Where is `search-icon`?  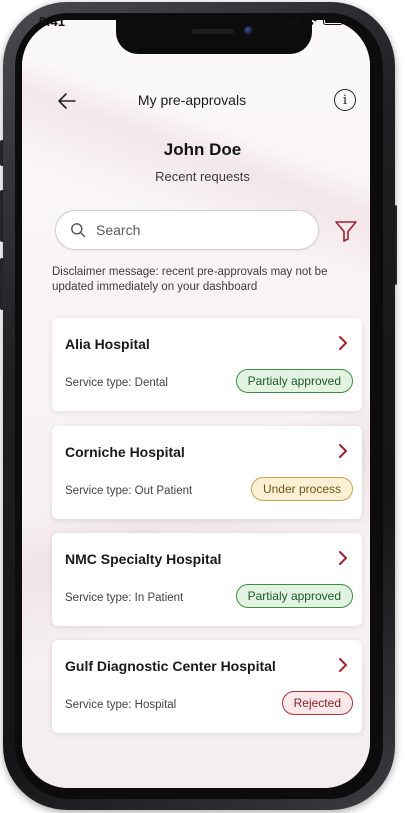 search-icon is located at coordinates (78, 230).